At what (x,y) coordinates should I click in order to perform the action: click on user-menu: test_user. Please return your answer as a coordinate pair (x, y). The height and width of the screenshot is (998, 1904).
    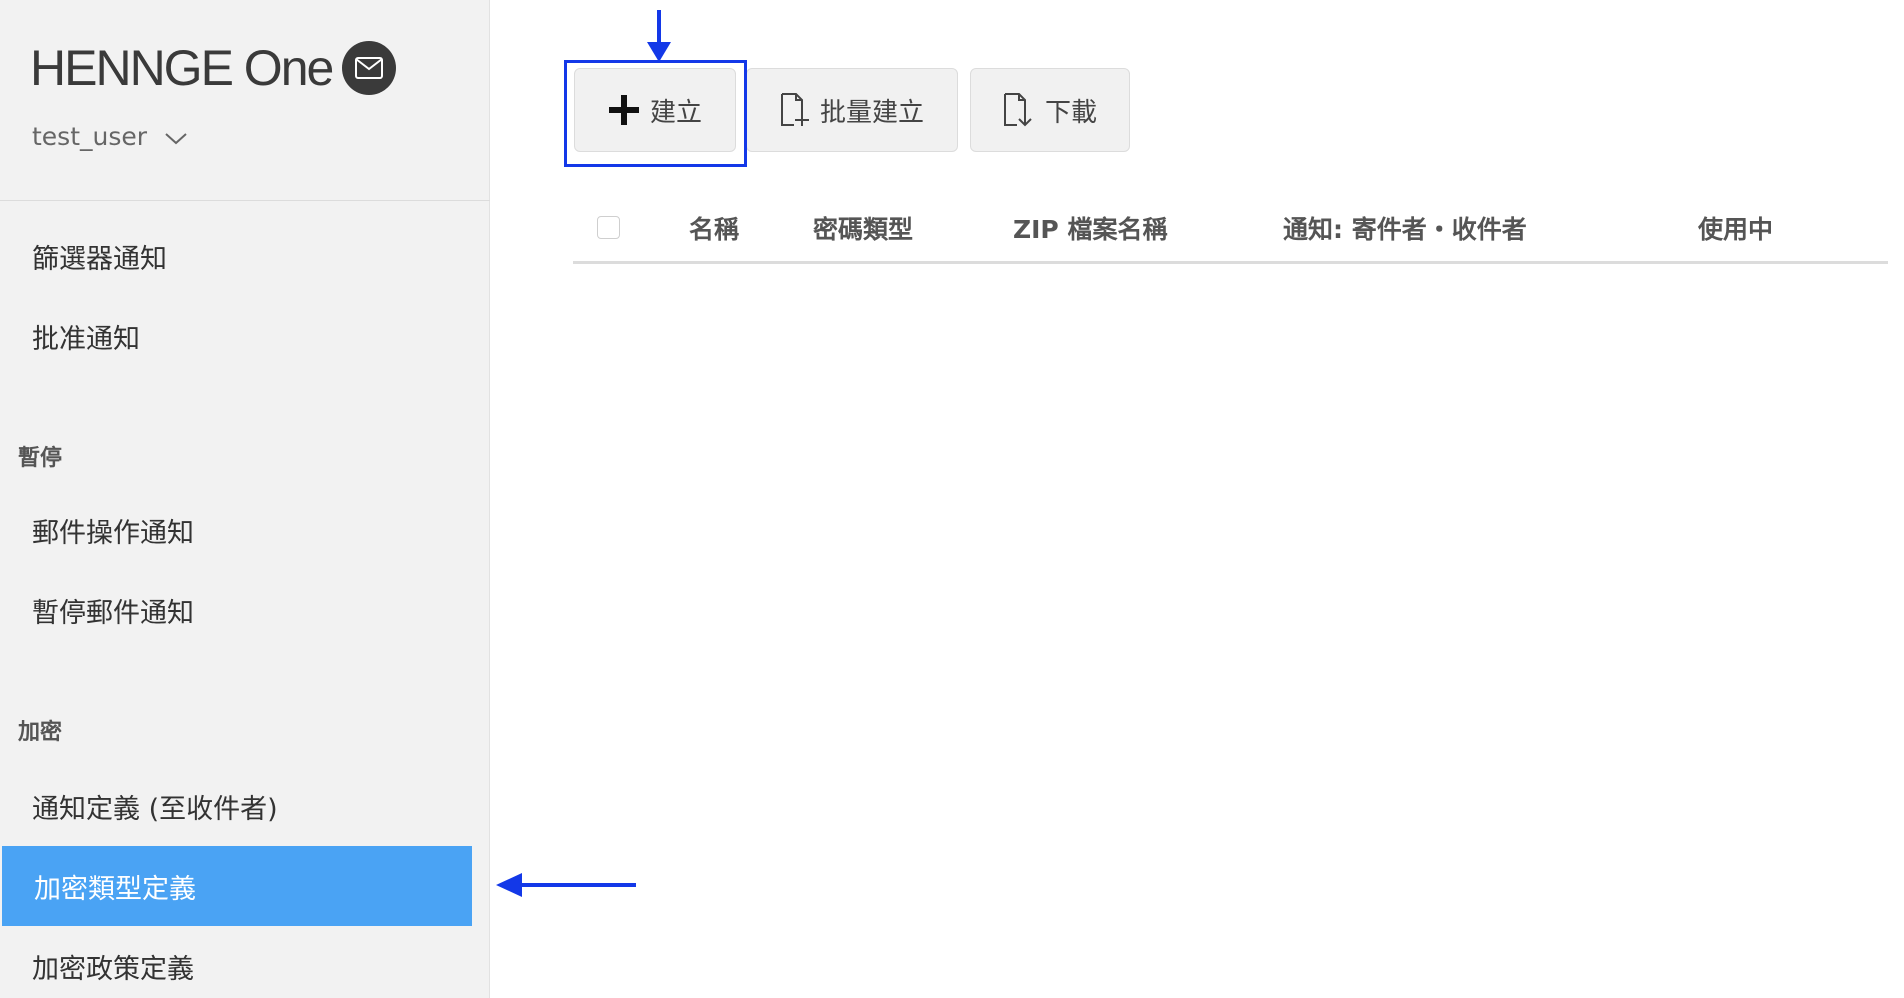
    Looking at the image, I should click on (109, 136).